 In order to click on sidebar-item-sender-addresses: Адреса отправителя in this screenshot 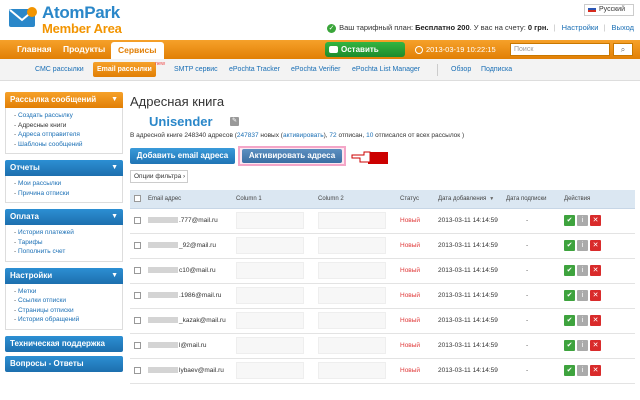, I will do `click(68, 135)`.